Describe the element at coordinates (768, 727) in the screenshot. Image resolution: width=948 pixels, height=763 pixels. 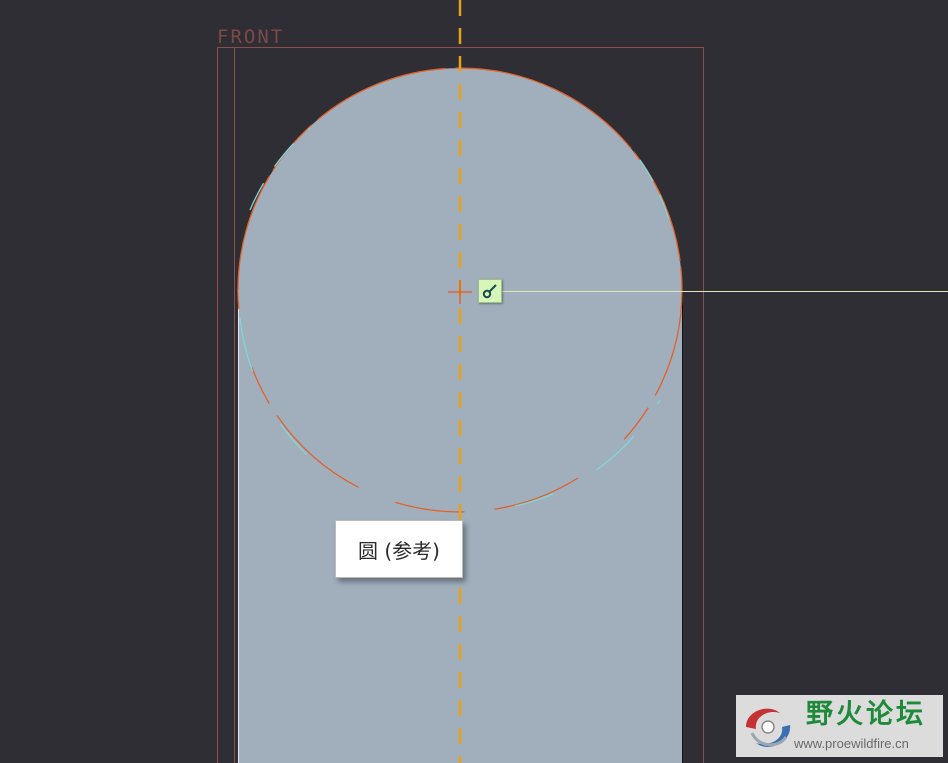
I see `forum-logo-icon` at that location.